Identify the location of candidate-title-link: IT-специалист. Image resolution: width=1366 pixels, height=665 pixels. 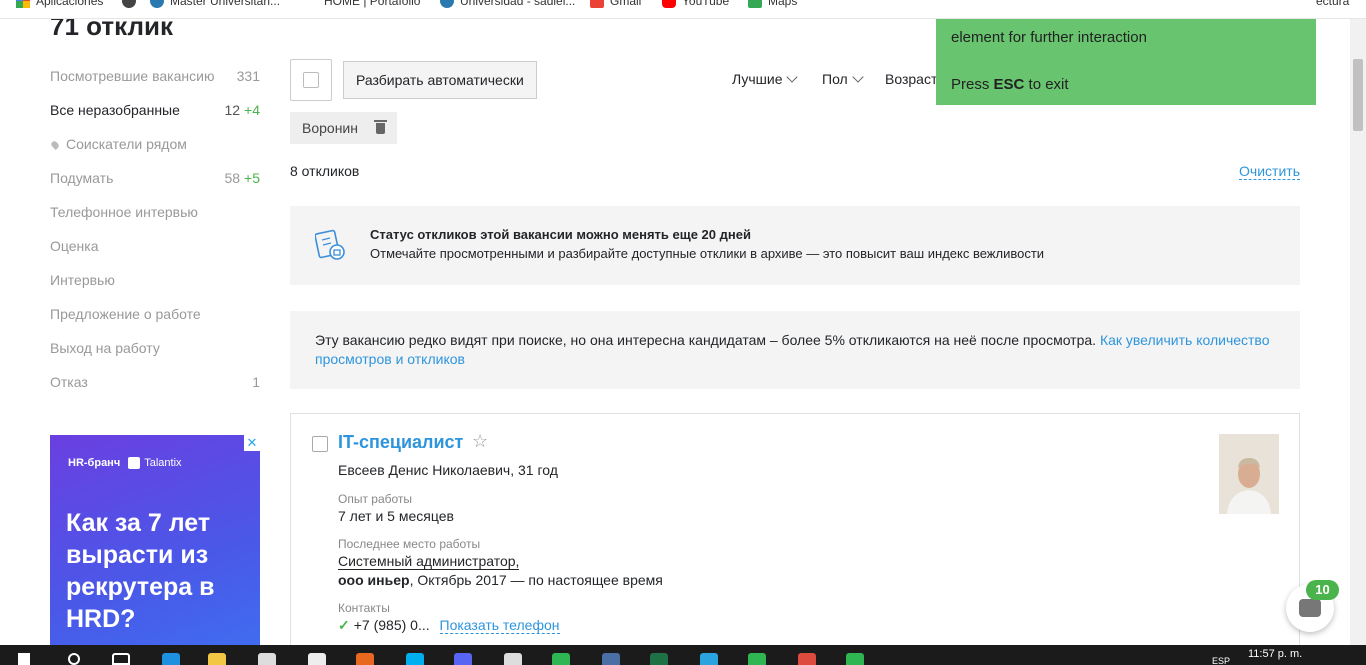
(400, 442).